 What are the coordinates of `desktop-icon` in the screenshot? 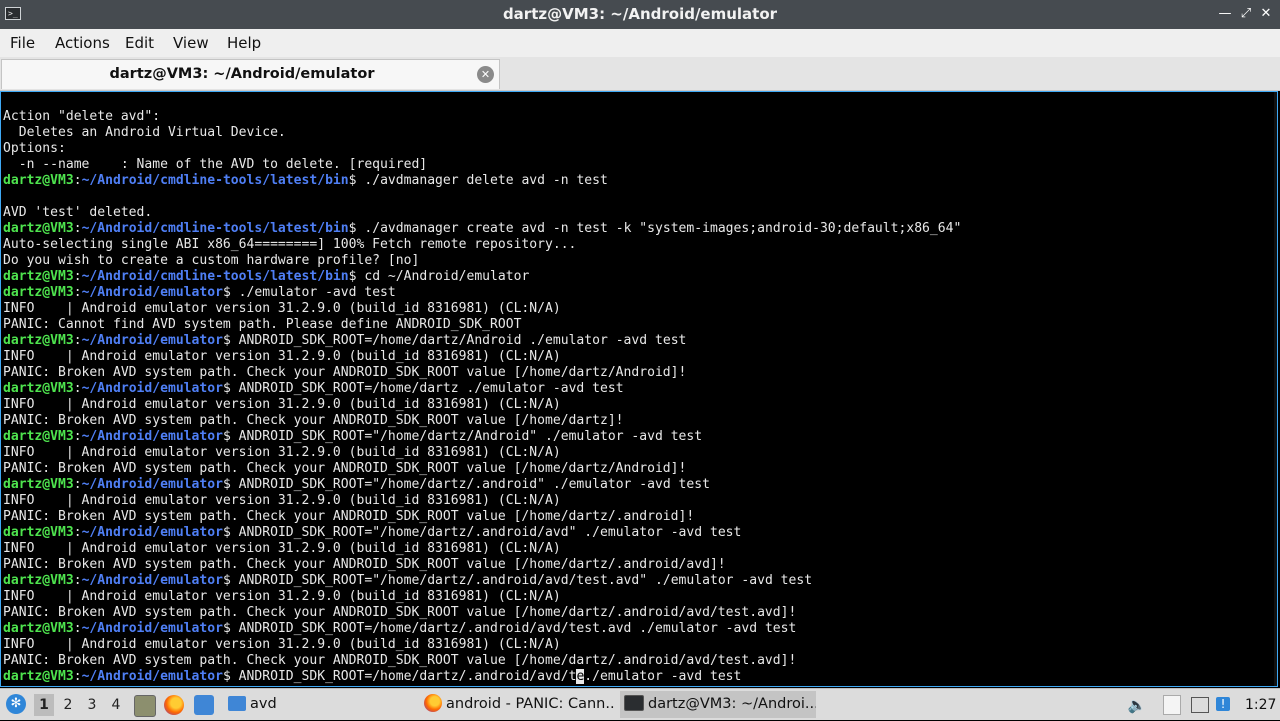 It's located at (204, 705).